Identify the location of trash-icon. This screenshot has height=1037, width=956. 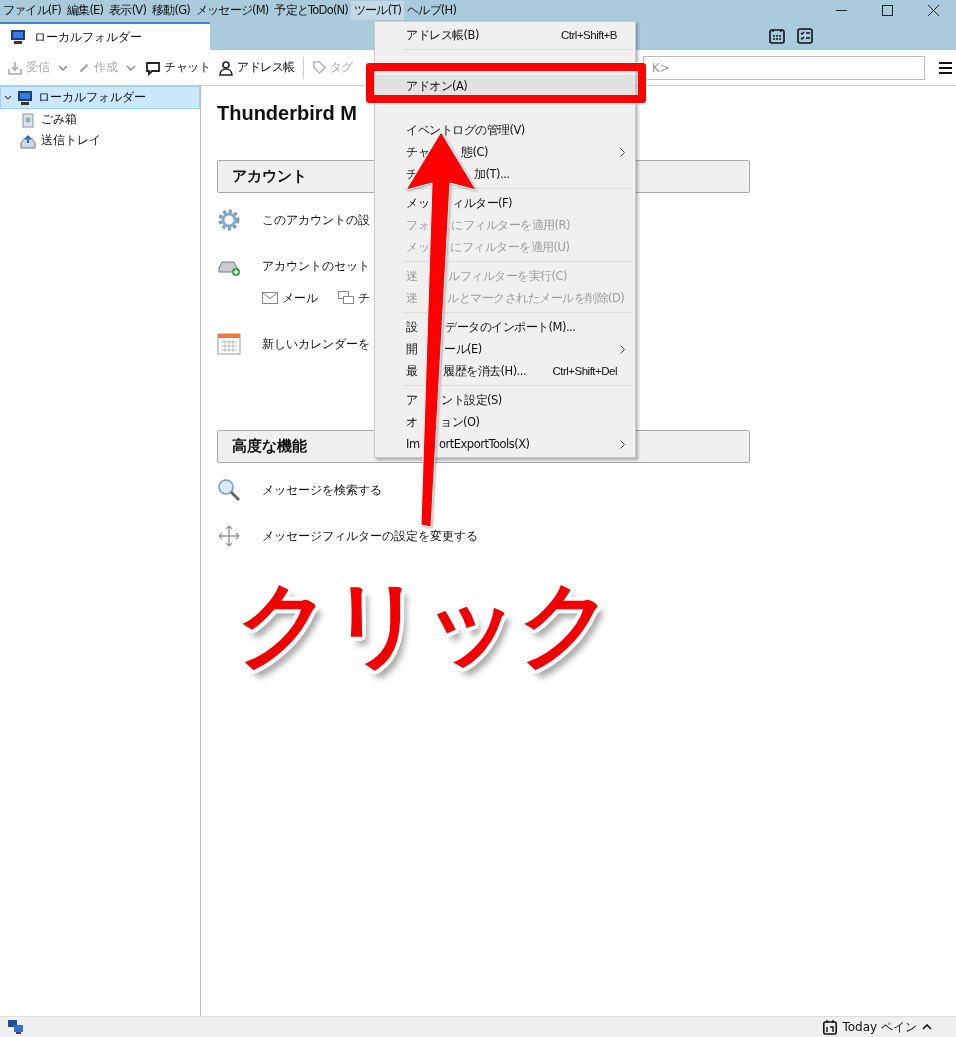
(28, 119).